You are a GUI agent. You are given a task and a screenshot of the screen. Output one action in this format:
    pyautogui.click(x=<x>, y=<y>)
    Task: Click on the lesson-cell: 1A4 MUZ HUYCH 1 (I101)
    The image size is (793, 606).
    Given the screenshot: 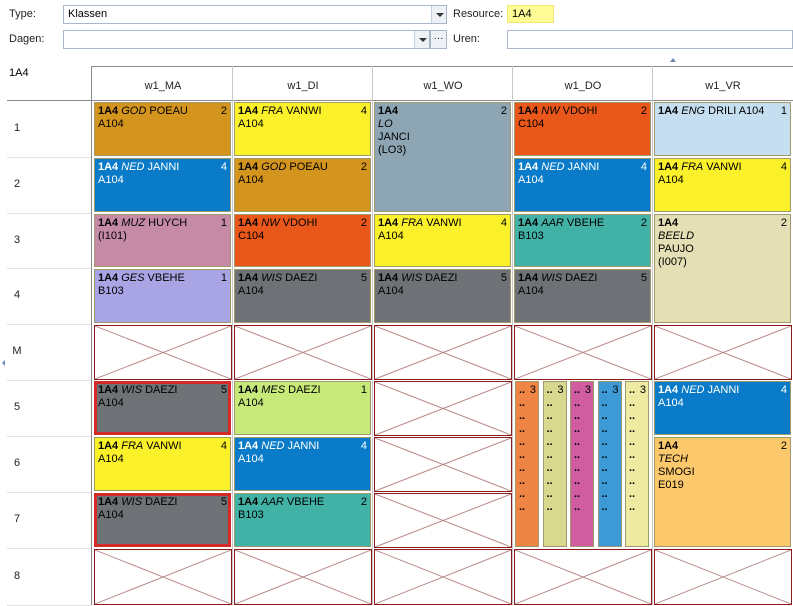 What is the action you would take?
    pyautogui.click(x=162, y=240)
    